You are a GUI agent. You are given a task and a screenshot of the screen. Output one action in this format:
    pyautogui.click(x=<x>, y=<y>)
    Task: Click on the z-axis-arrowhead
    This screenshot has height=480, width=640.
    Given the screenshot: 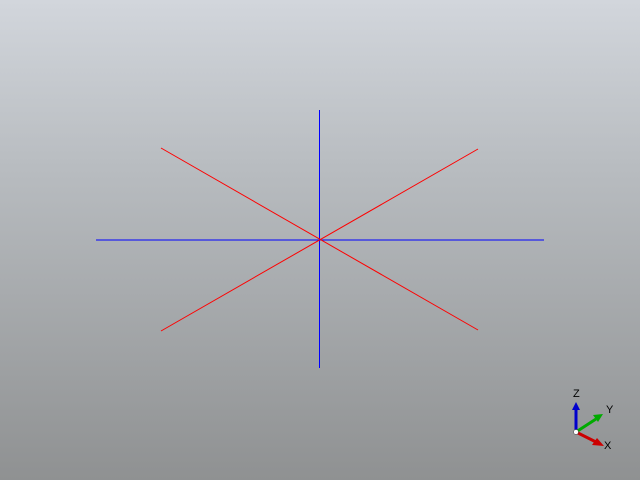 What is the action you would take?
    pyautogui.click(x=576, y=406)
    